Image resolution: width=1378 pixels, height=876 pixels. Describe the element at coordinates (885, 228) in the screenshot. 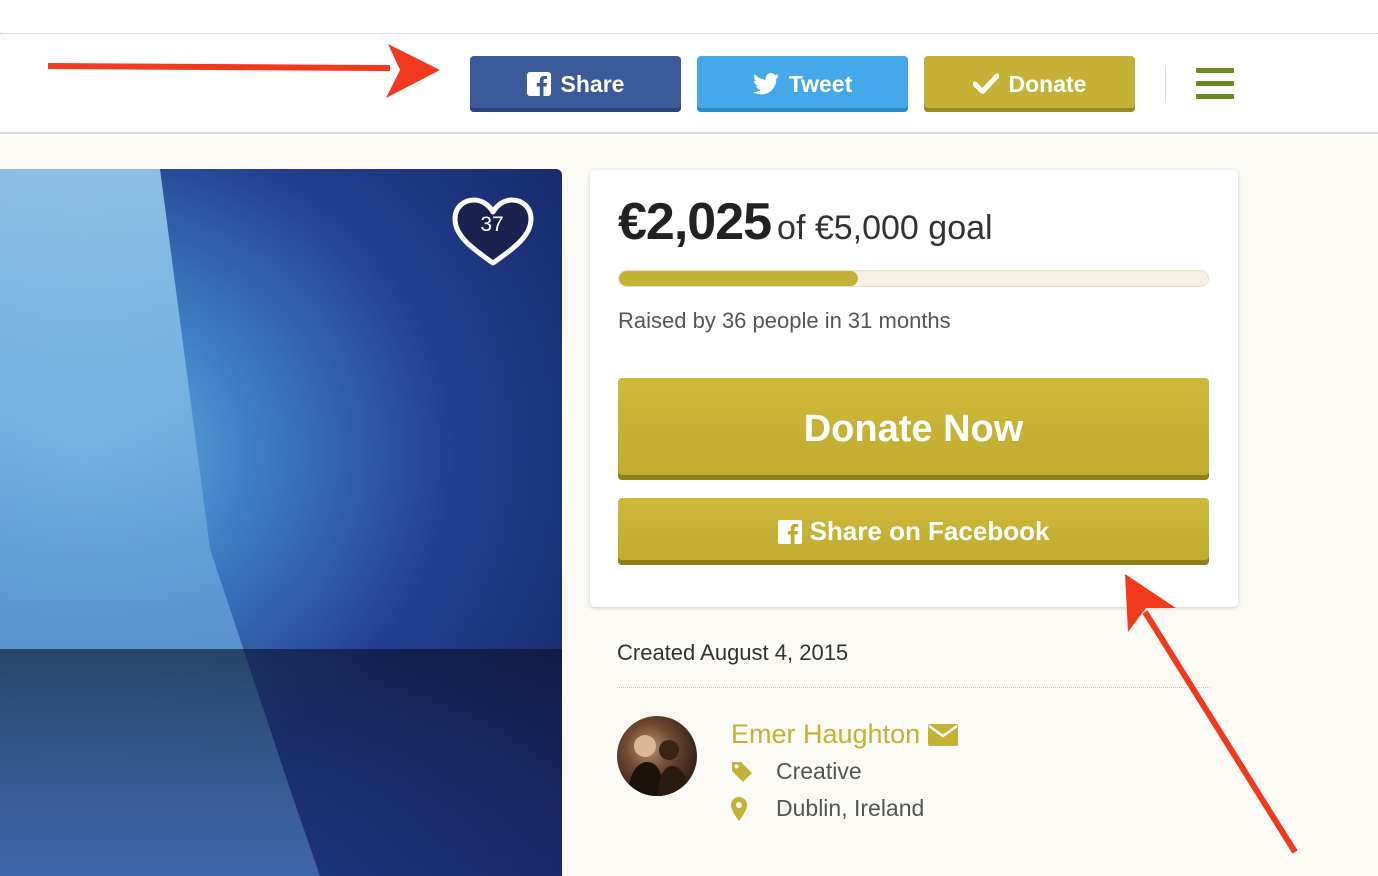

I see `goal-text: of €5,000 goal` at that location.